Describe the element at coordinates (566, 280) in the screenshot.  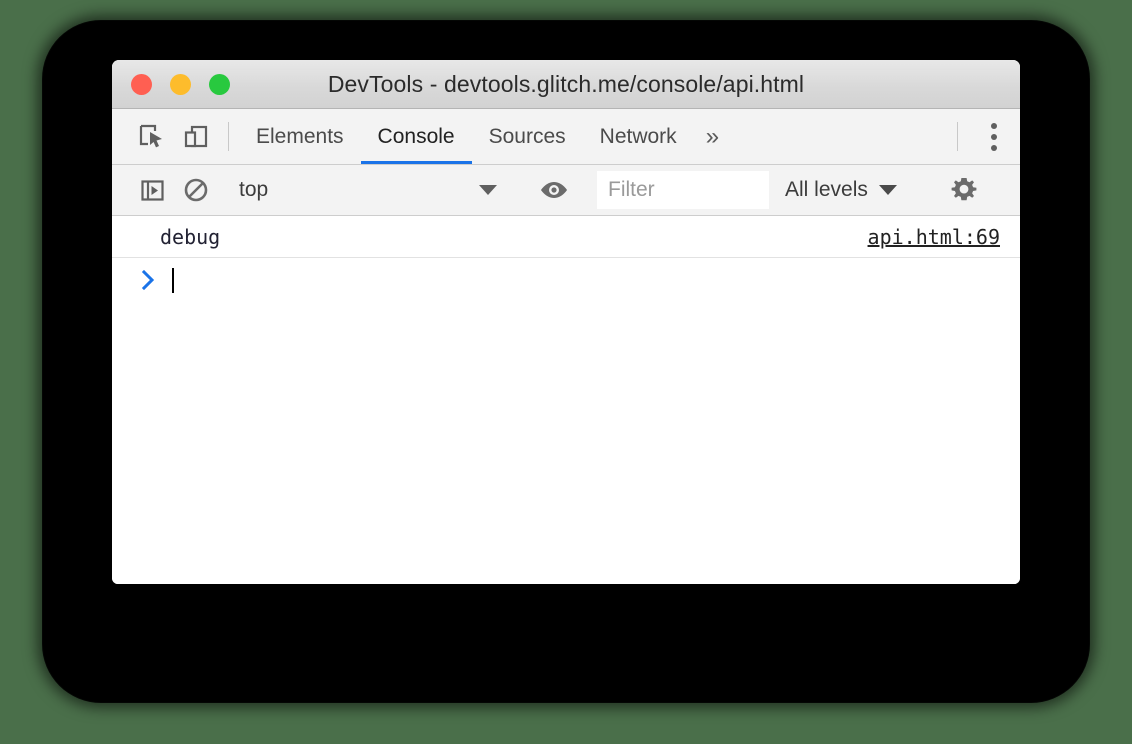
I see `console-prompt-row` at that location.